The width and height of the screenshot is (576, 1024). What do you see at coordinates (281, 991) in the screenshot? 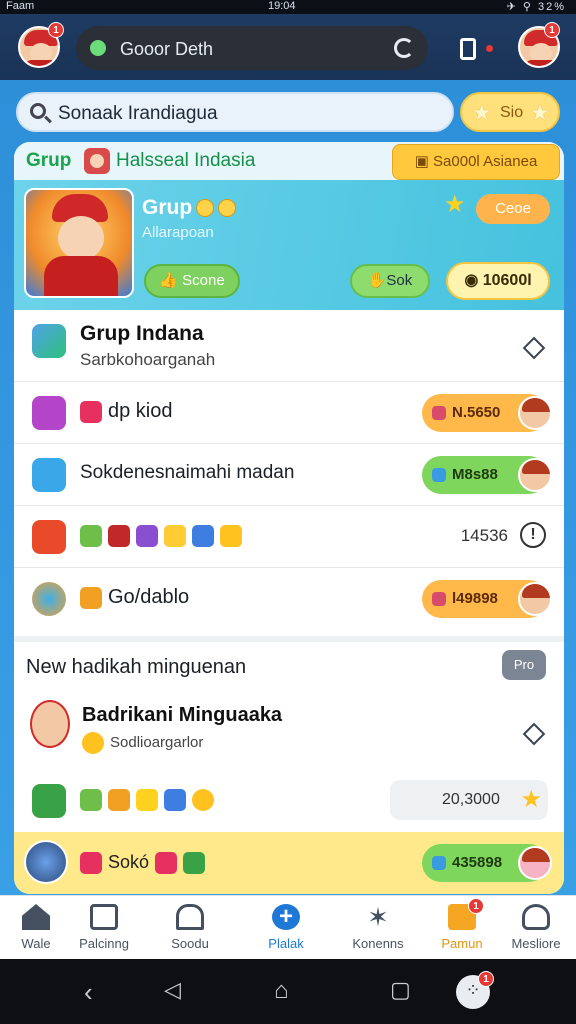
I see `home-outline-icon: ⌂` at bounding box center [281, 991].